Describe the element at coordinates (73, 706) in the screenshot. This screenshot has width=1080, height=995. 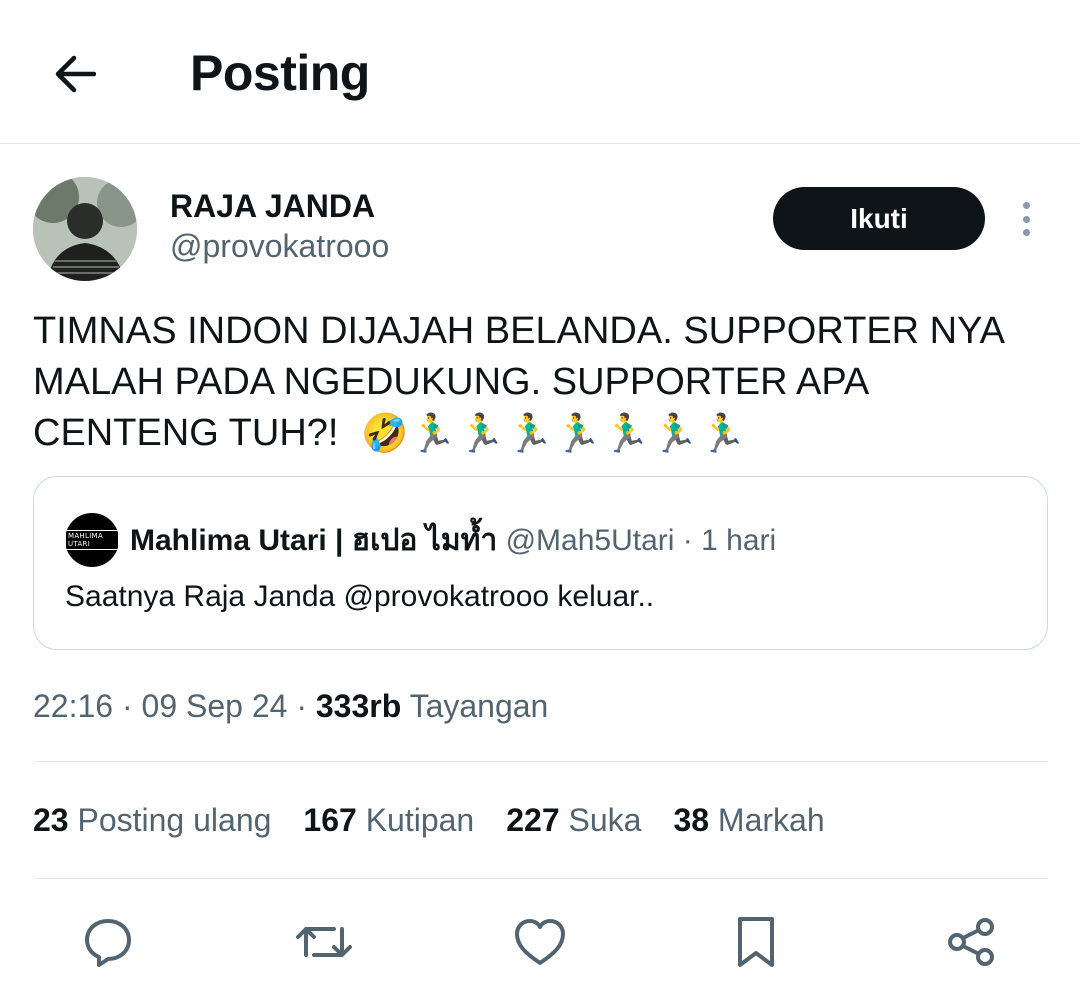
I see `tweet-time: 22:16` at that location.